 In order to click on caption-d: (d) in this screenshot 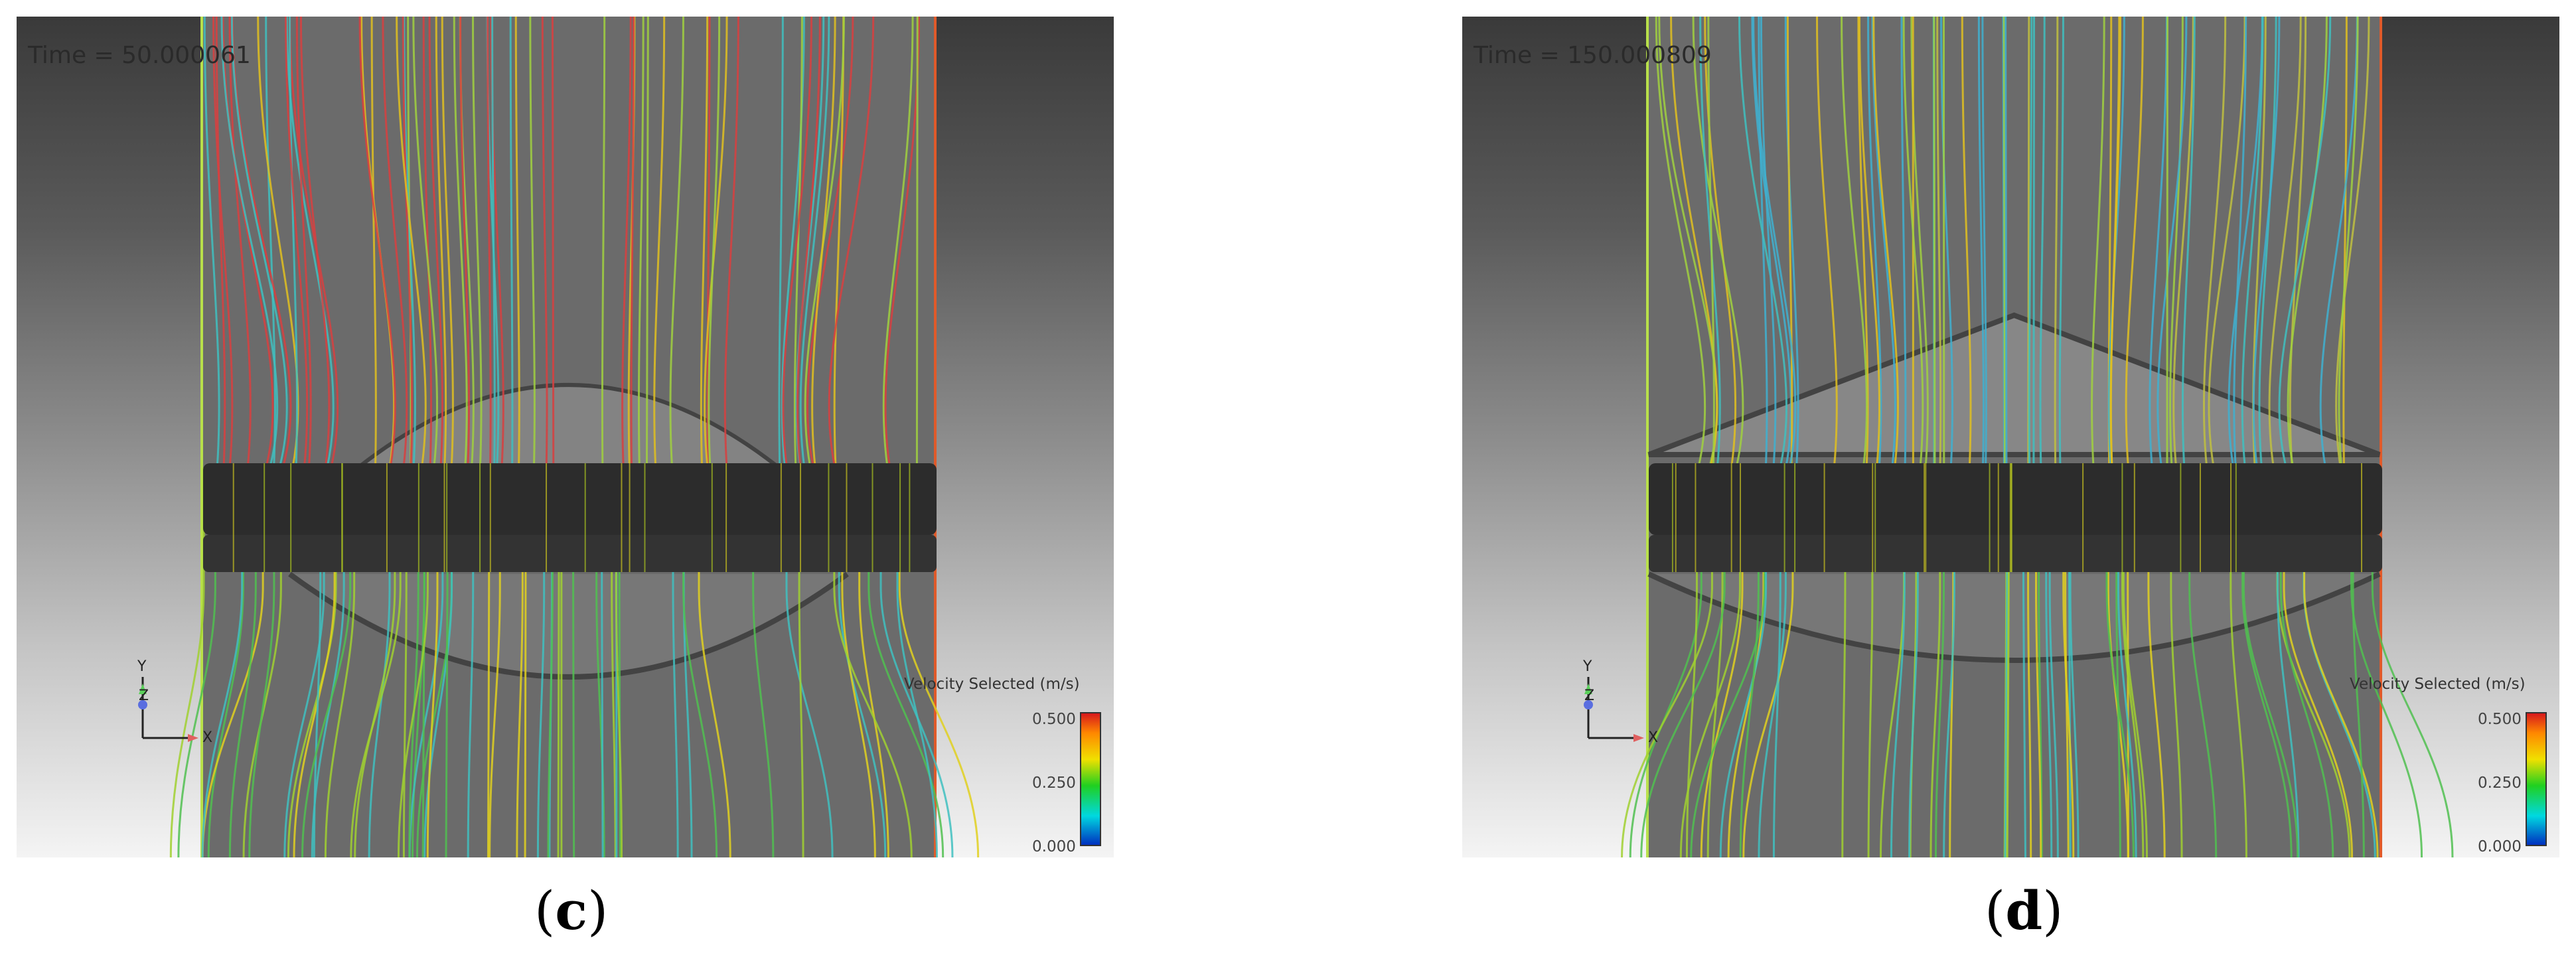, I will do `click(2024, 910)`.